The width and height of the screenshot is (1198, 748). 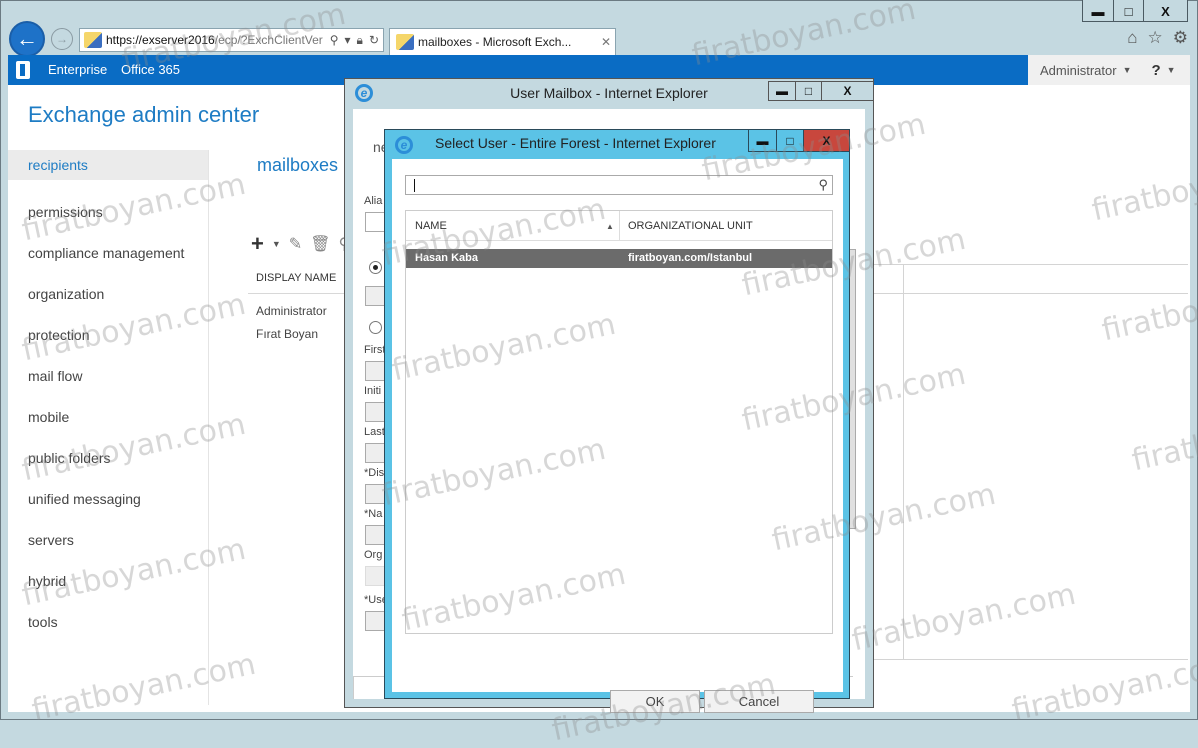 I want to click on office-logo-icon, so click(x=23, y=70).